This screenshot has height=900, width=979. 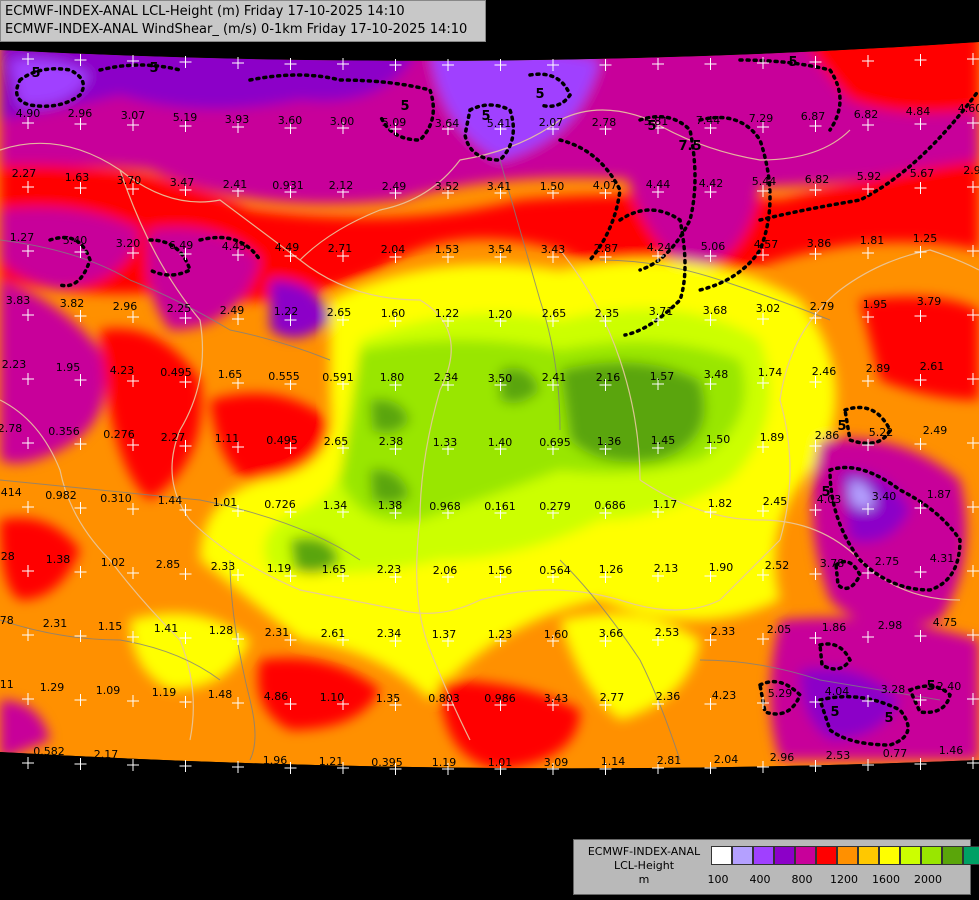 What do you see at coordinates (447, 123) in the screenshot?
I see `value-label: 3.64` at bounding box center [447, 123].